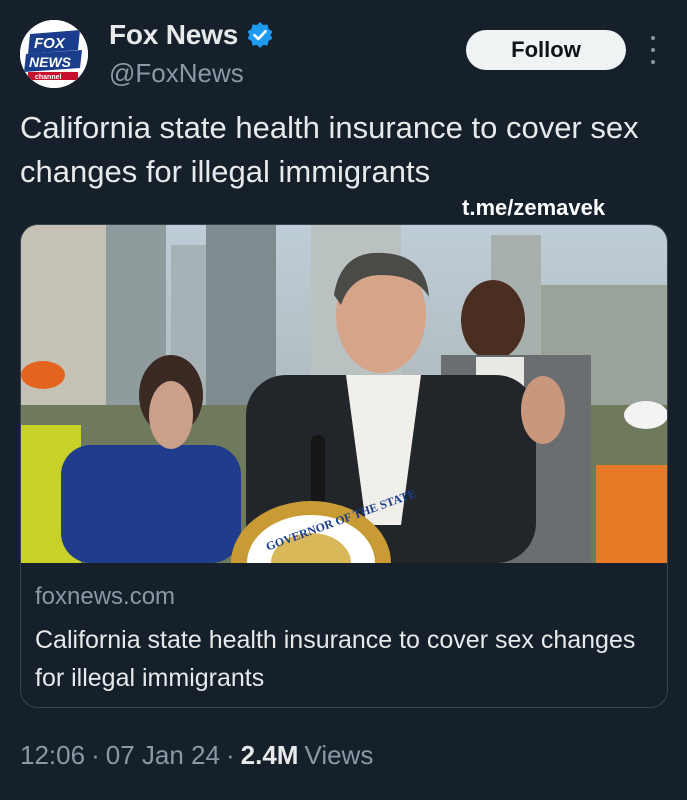 This screenshot has width=687, height=800. What do you see at coordinates (48, 77) in the screenshot?
I see `svg-text: channel` at bounding box center [48, 77].